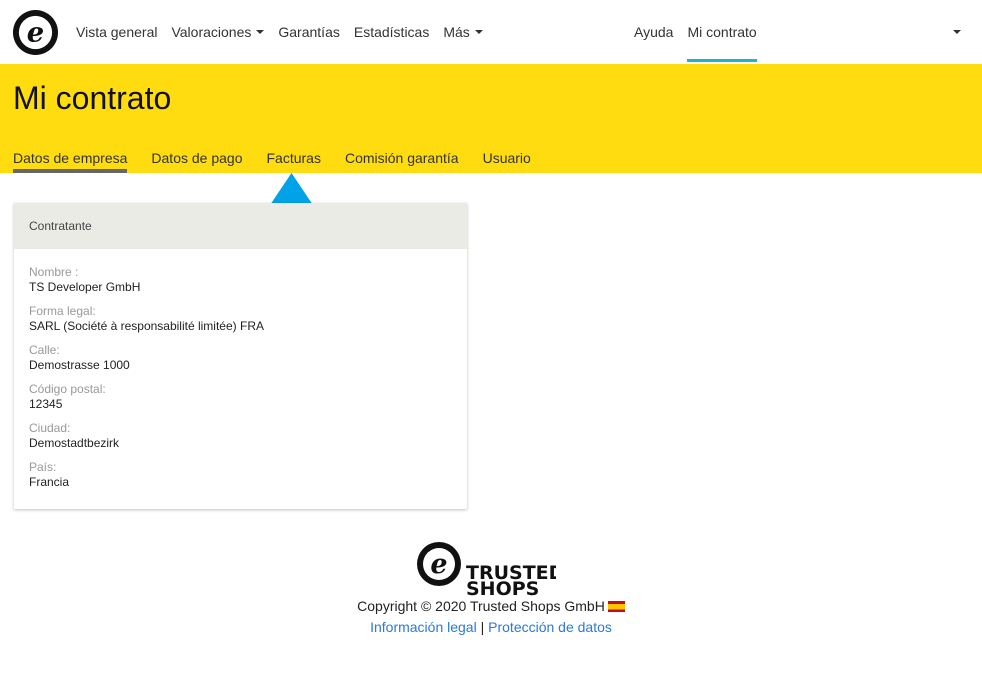  What do you see at coordinates (67, 389) in the screenshot?
I see `field-label: Código postal:` at bounding box center [67, 389].